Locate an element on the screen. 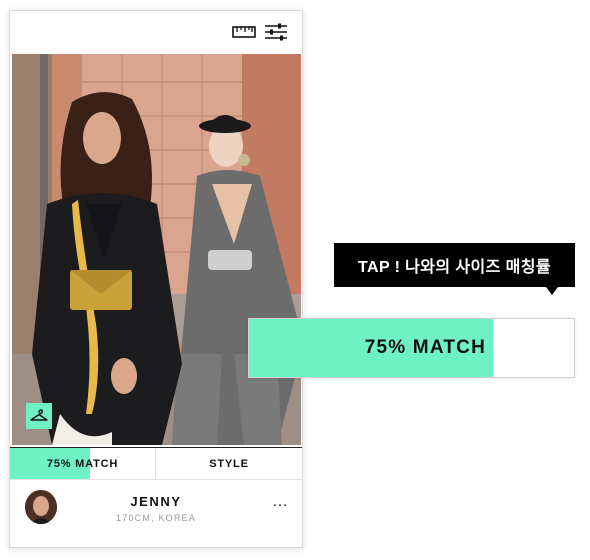 The image size is (590, 560). ruler-icon is located at coordinates (244, 32).